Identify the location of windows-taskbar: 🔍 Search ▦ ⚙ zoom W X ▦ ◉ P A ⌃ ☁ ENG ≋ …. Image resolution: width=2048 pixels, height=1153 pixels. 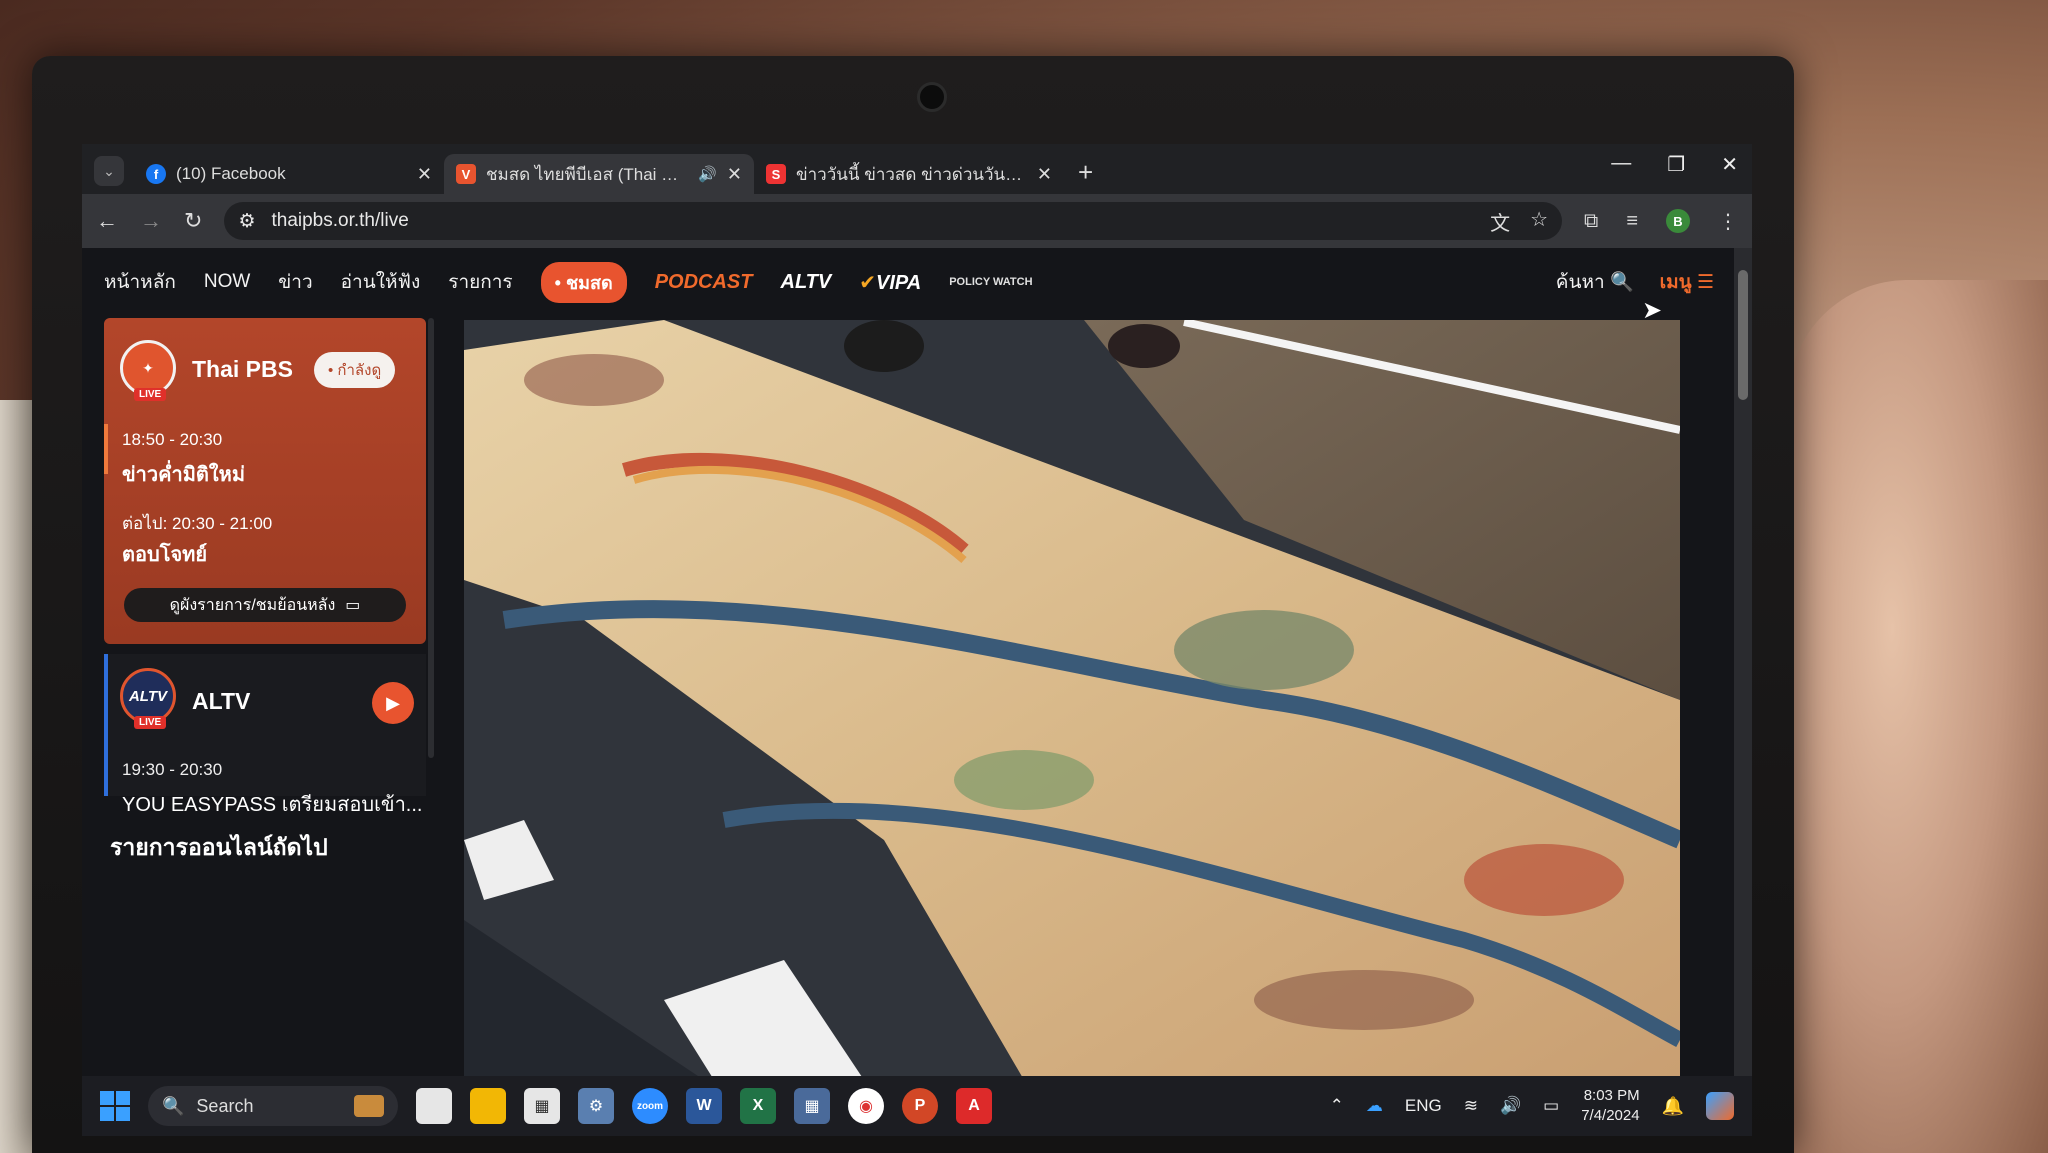
(917, 1106).